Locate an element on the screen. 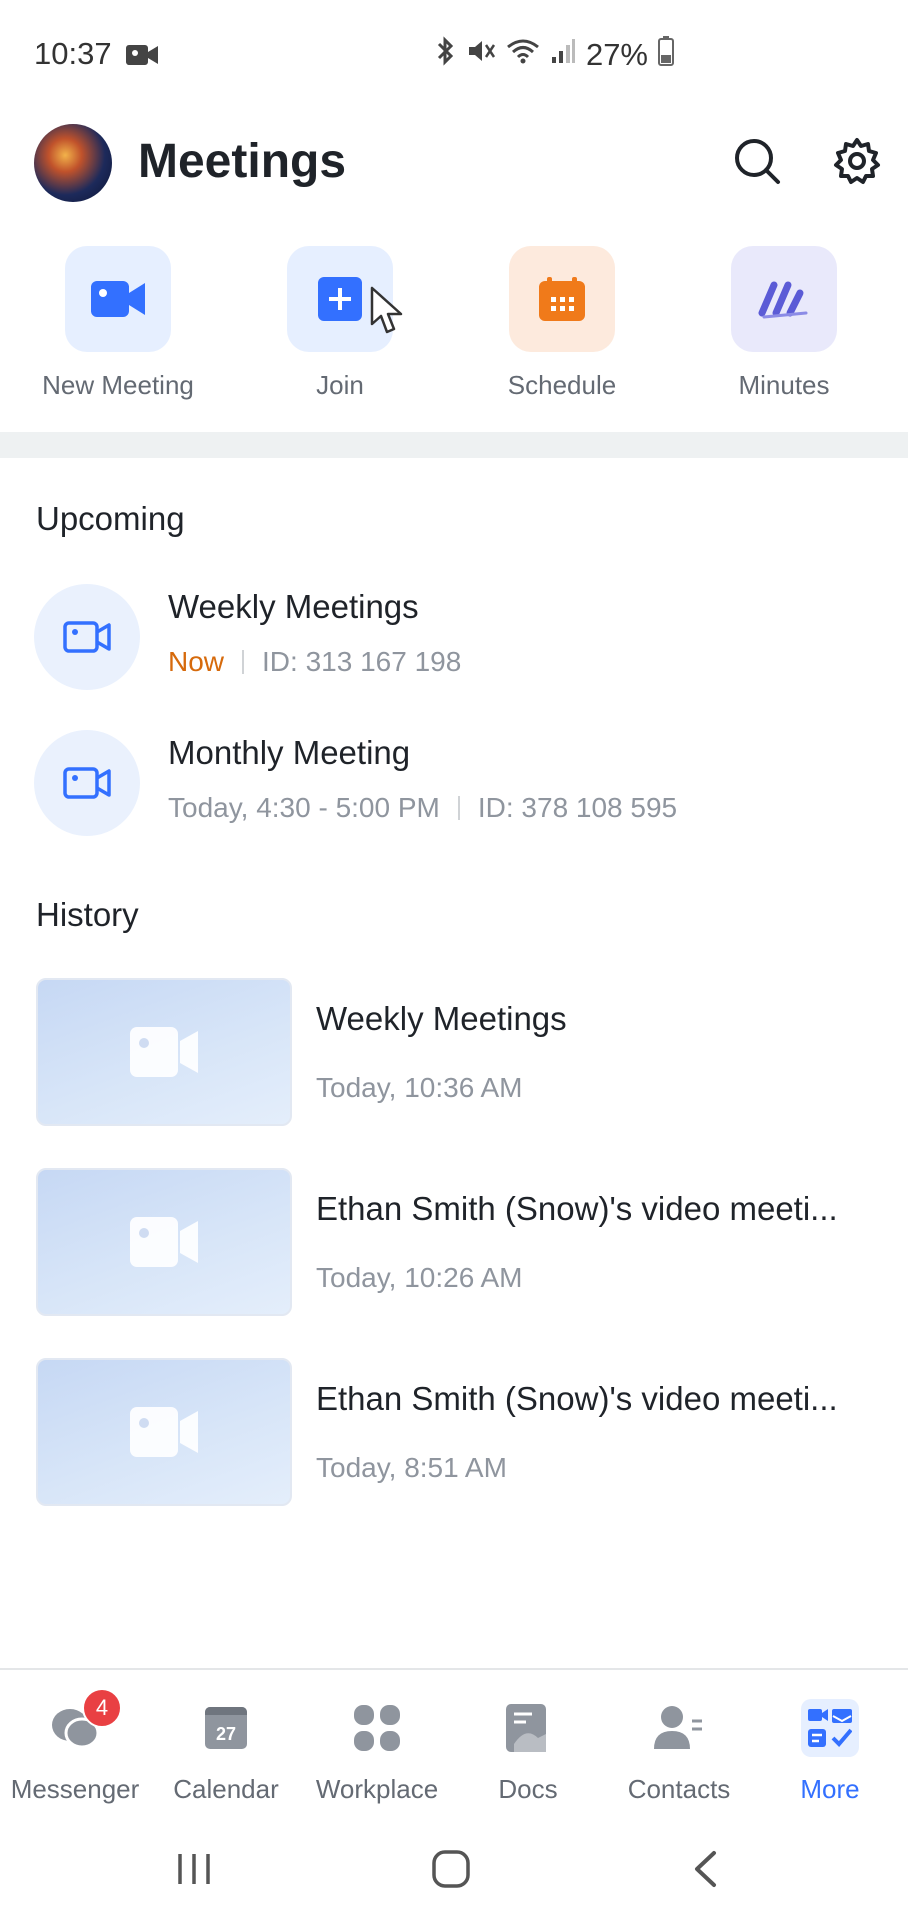  upcoming-item-title: Weekly Meetings is located at coordinates (293, 606).